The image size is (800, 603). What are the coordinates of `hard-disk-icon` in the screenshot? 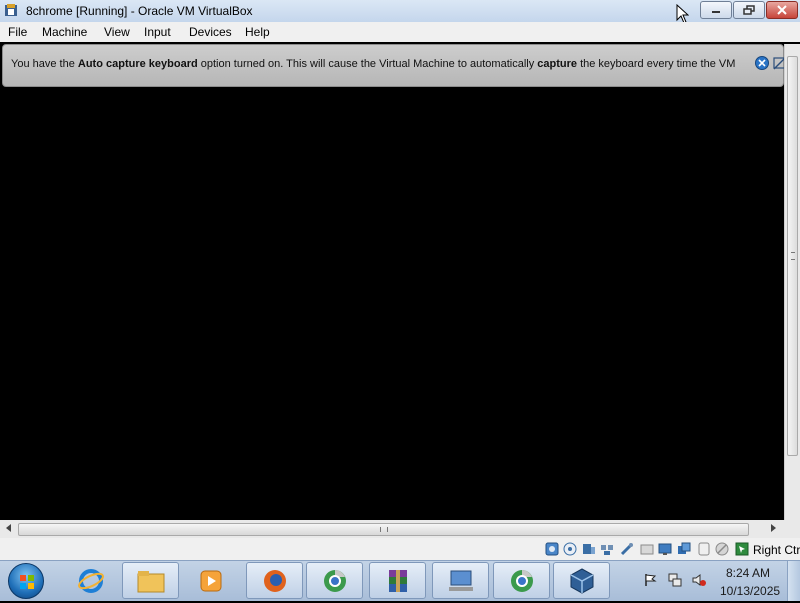 It's located at (552, 549).